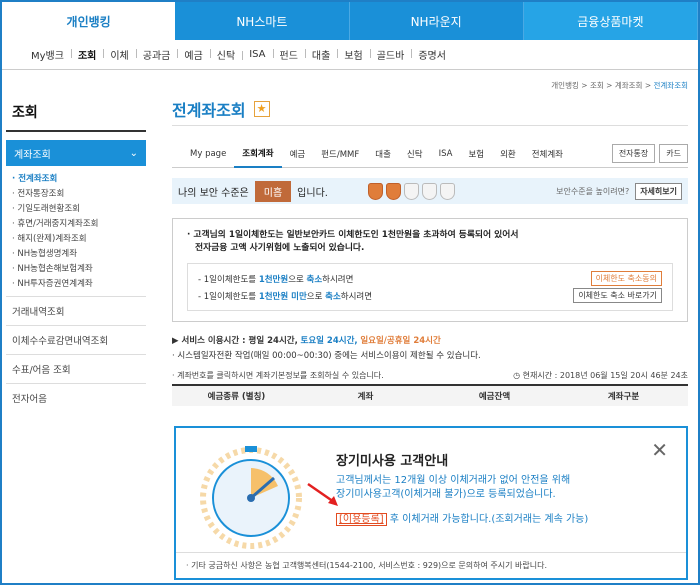 This screenshot has height=585, width=700. I want to click on tab-mypage: My page, so click(208, 154).